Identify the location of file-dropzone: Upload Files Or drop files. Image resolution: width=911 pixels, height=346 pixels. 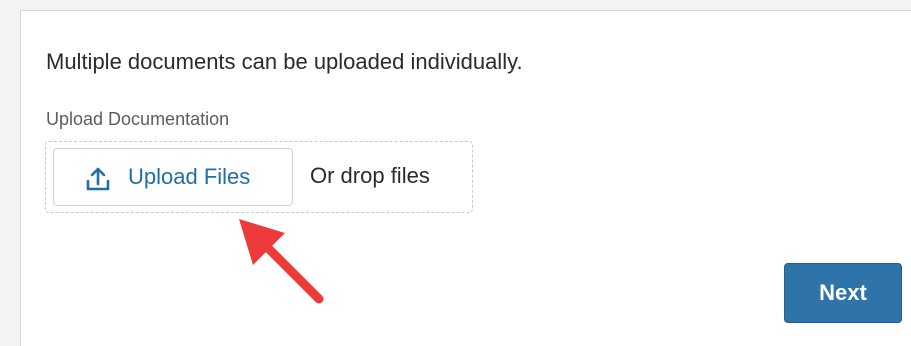
(259, 177).